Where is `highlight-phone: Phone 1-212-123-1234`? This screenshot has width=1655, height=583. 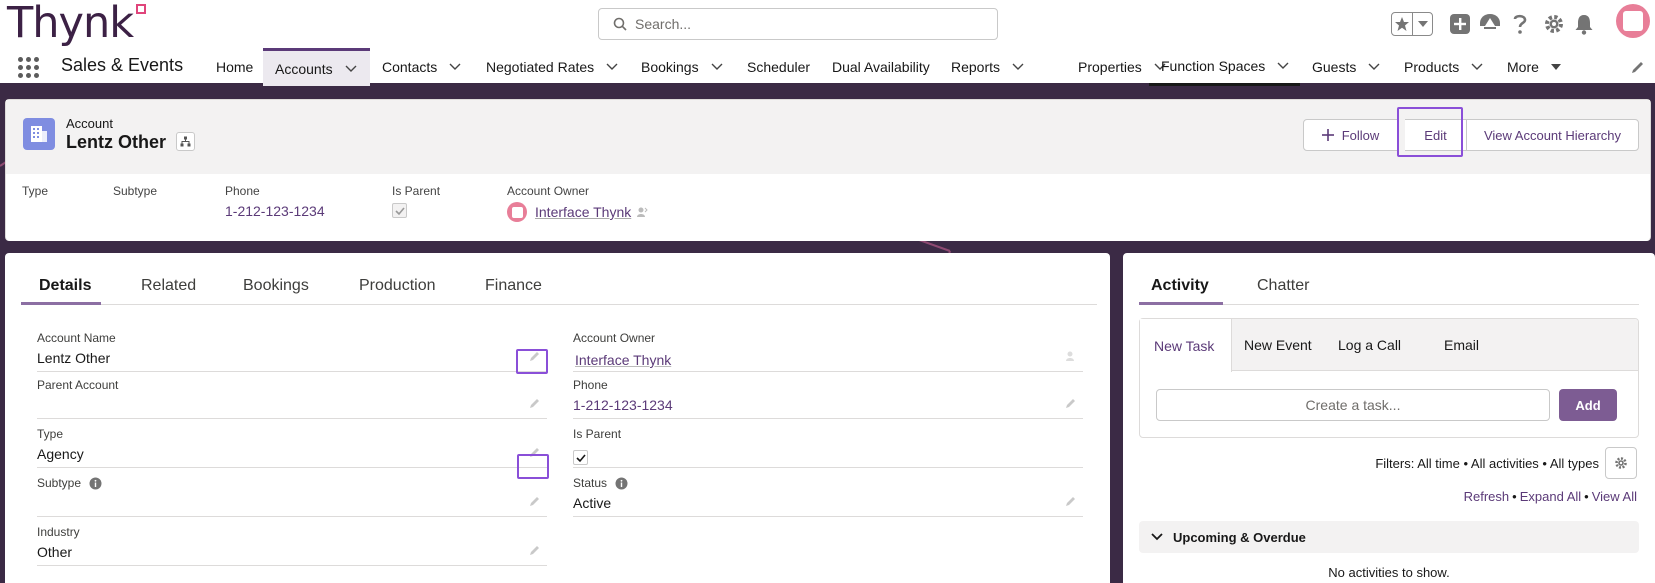 highlight-phone: Phone 1-212-123-1234 is located at coordinates (275, 201).